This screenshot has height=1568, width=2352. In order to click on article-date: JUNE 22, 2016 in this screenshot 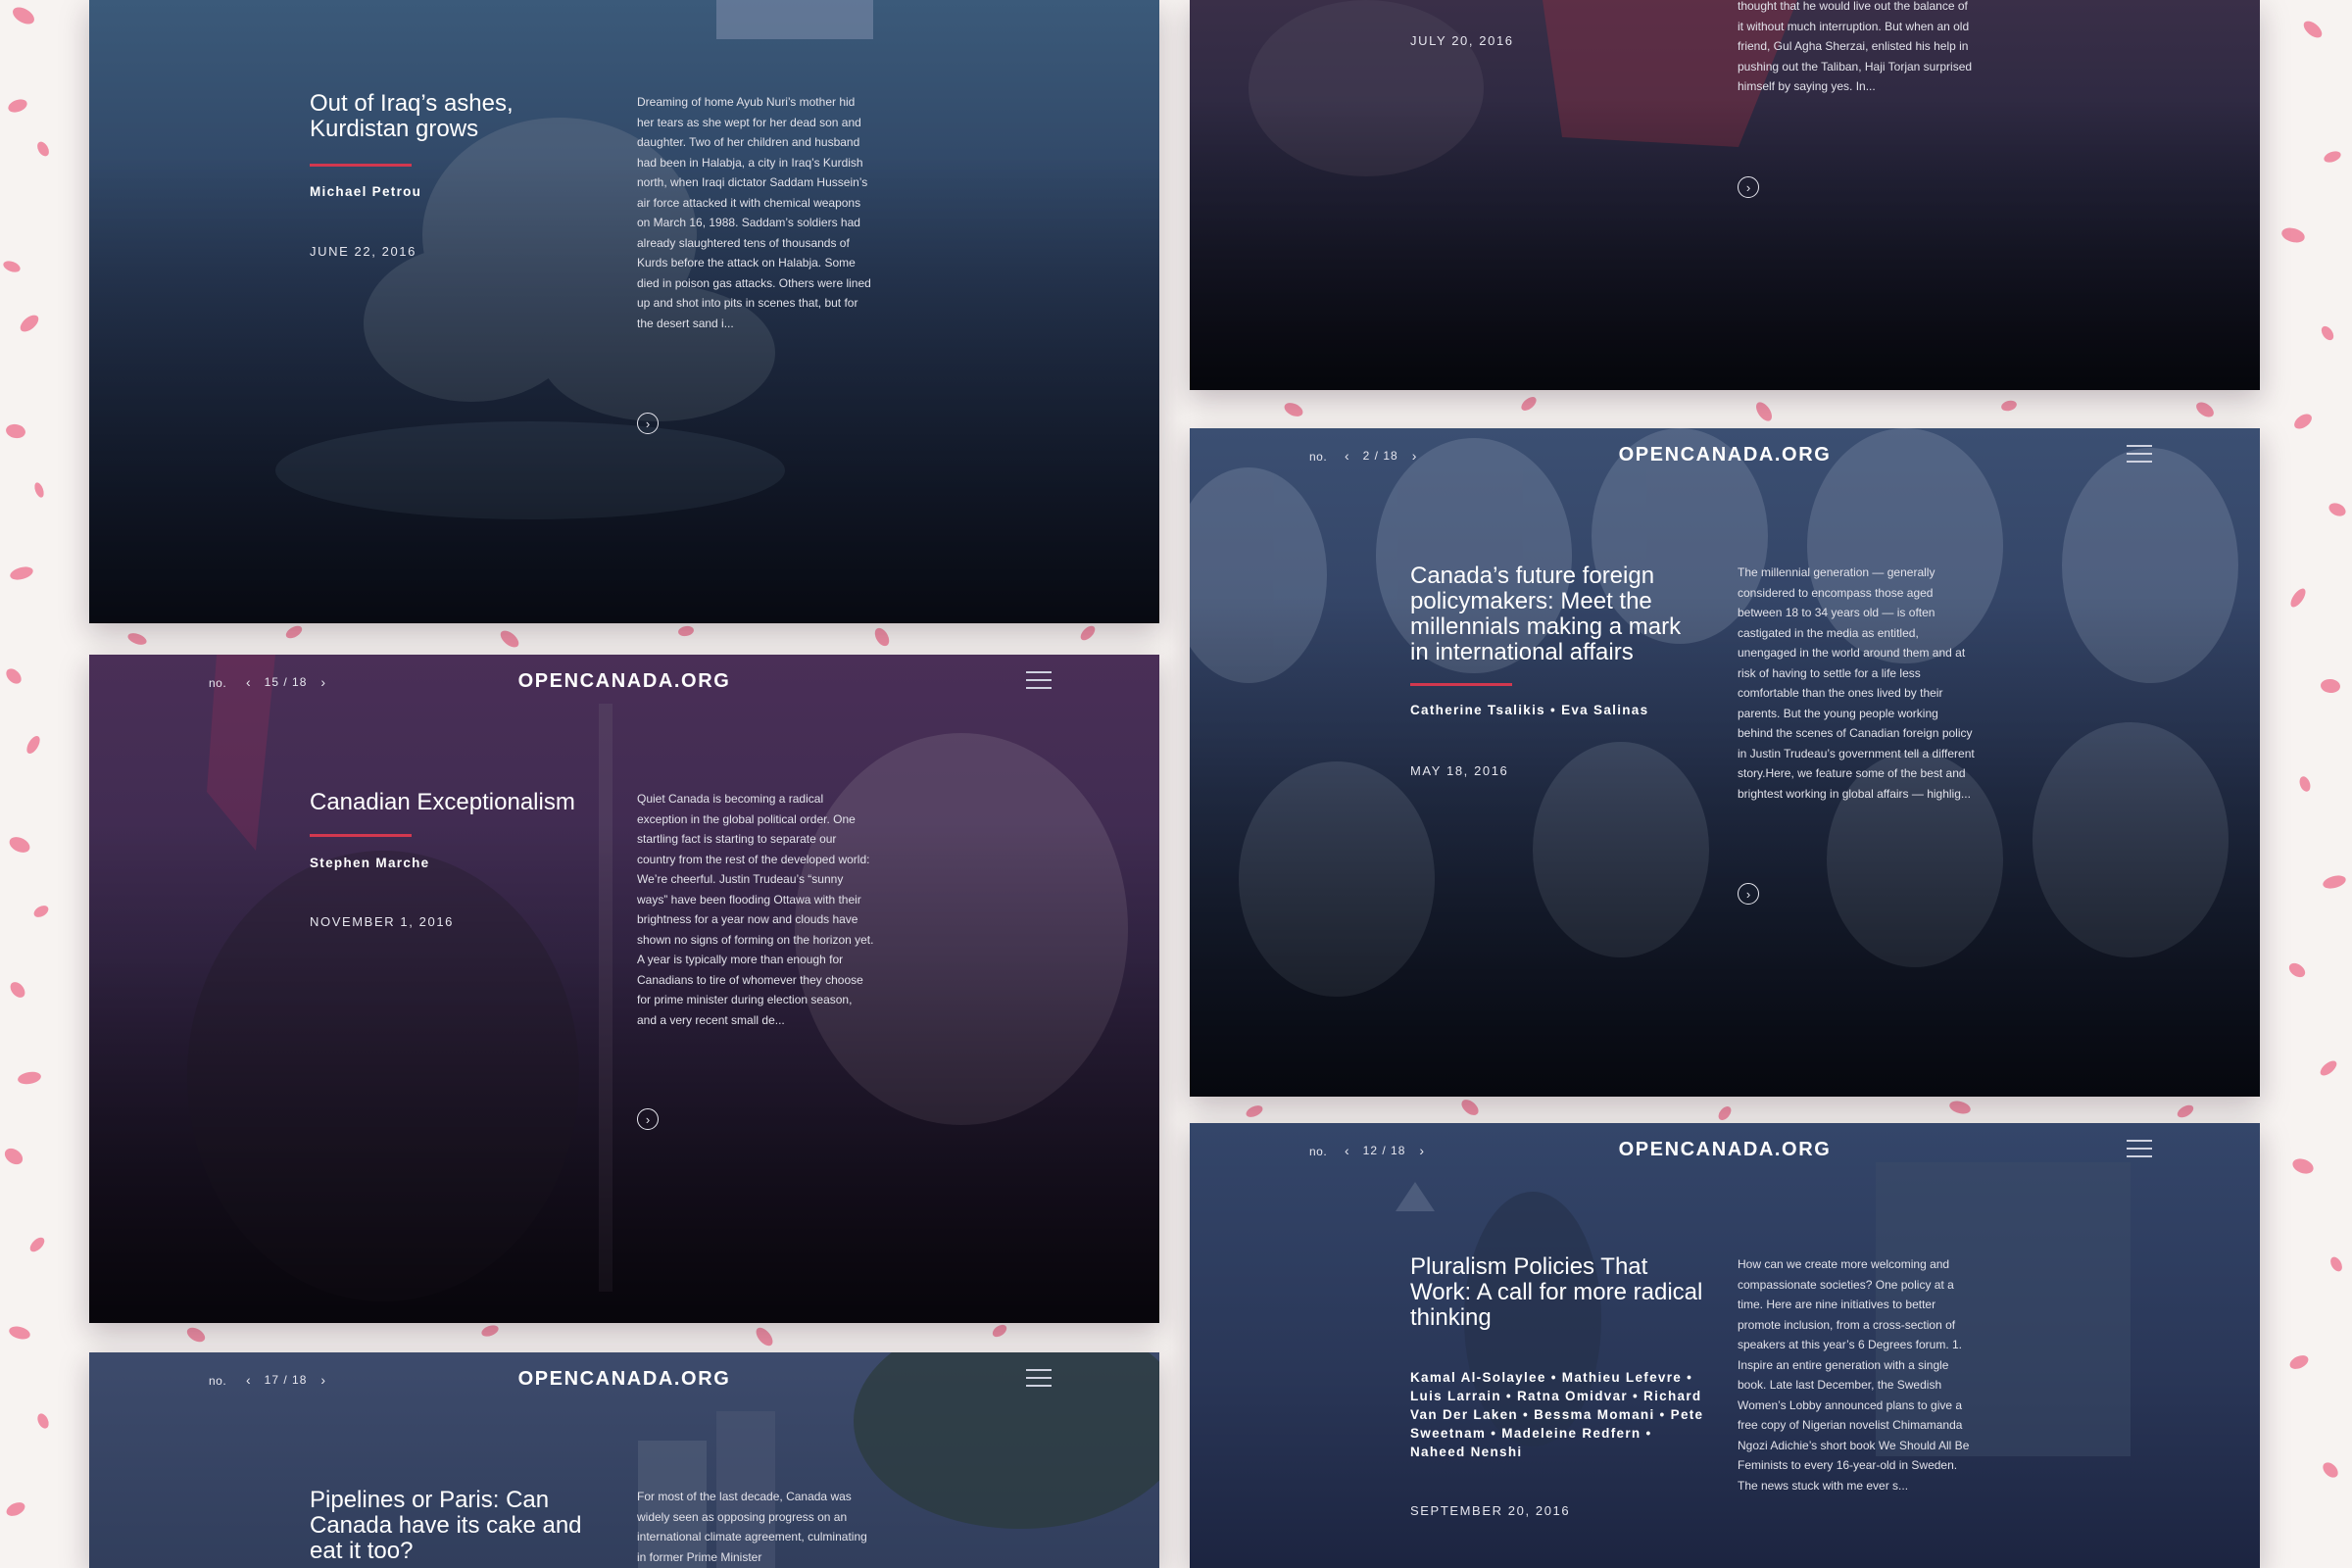, I will do `click(363, 252)`.